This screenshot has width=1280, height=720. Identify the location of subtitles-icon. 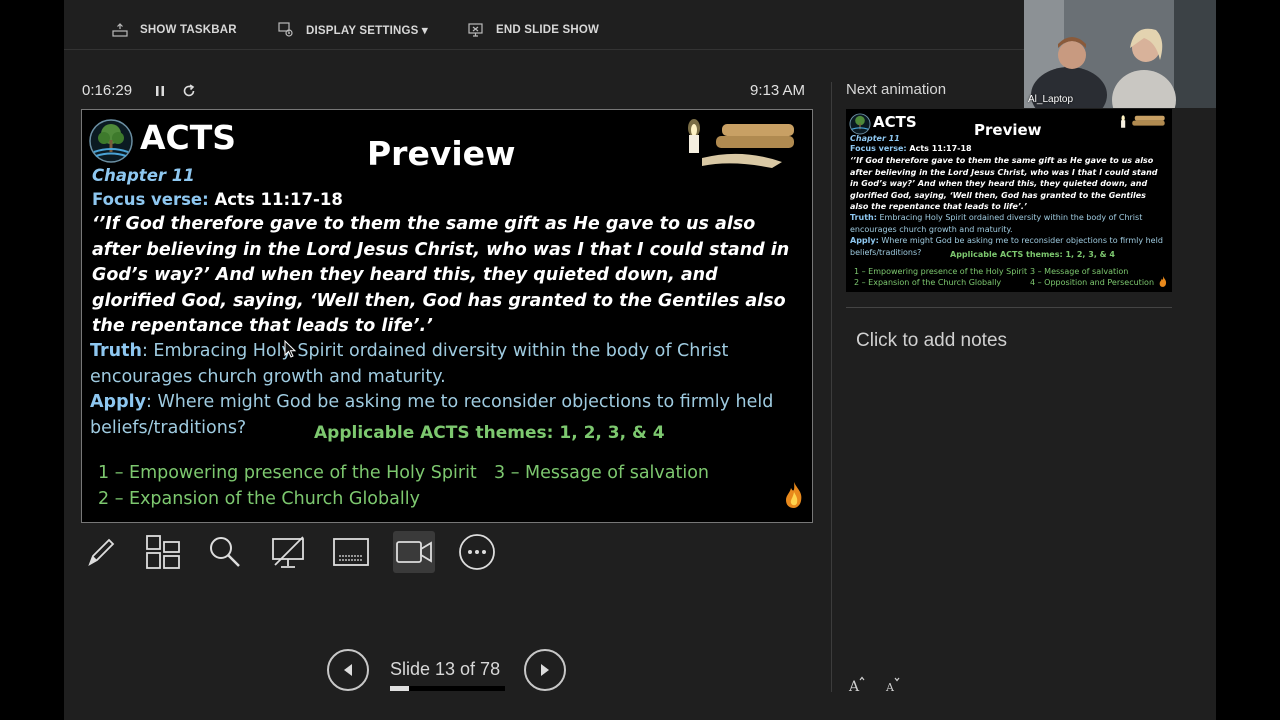
(351, 552).